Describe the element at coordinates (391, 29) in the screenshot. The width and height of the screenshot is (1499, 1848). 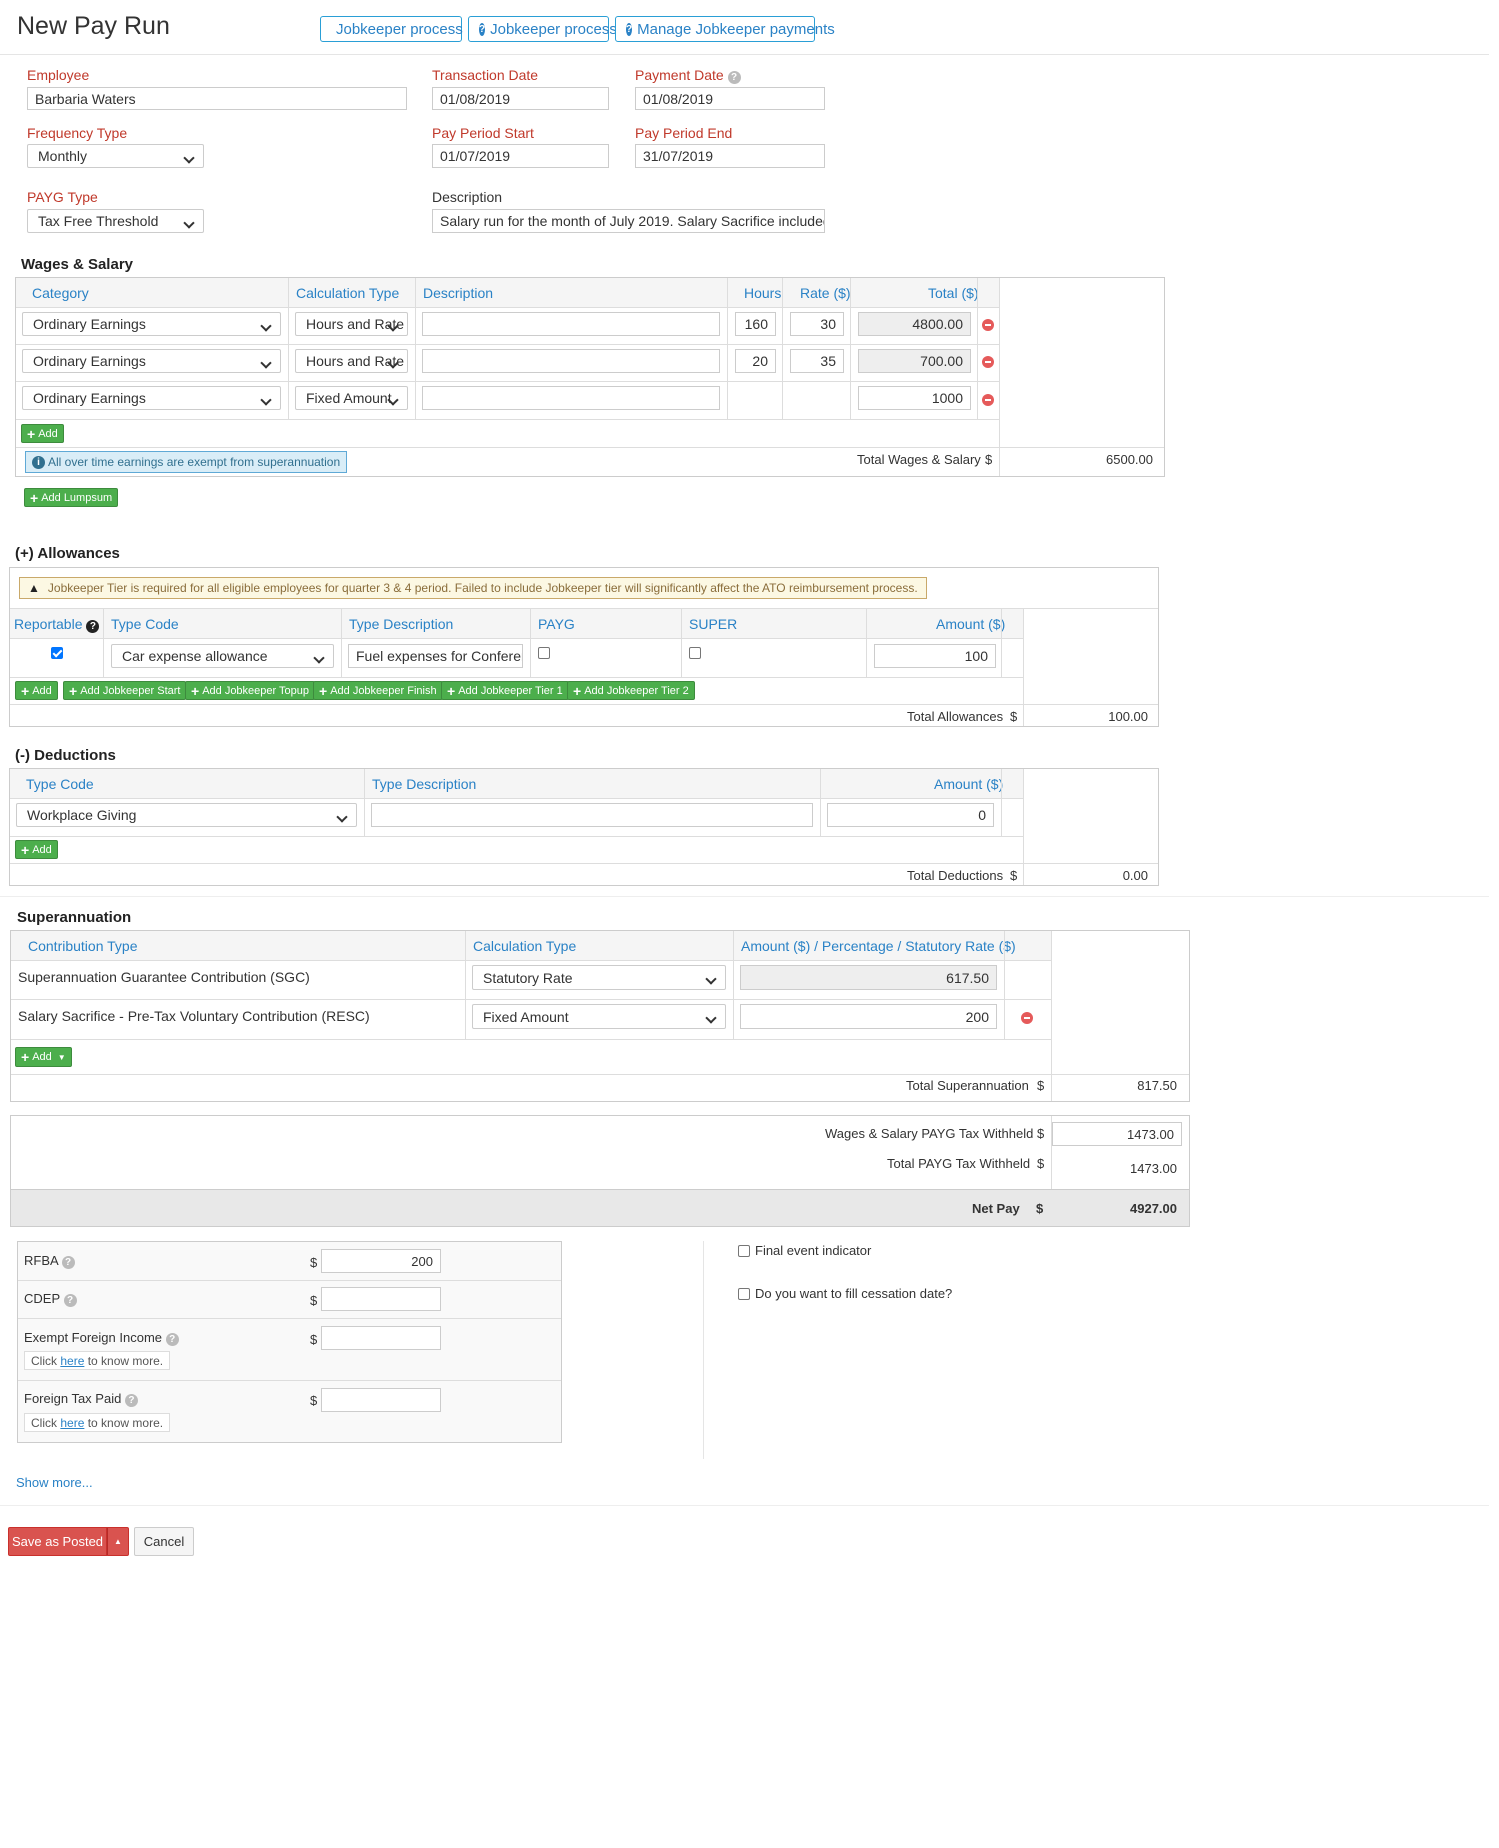
I see `jobkeeper-video-button: Jobkeeper process` at that location.